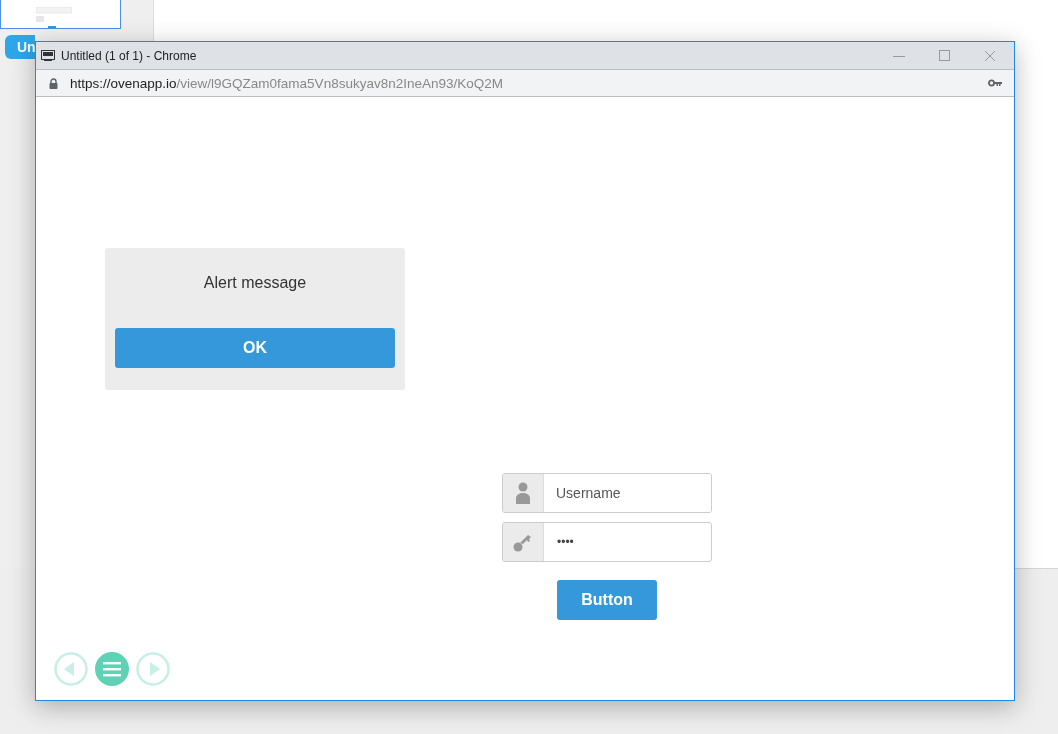 The image size is (1058, 734). What do you see at coordinates (54, 18) in the screenshot?
I see `thumbnail-drawing` at bounding box center [54, 18].